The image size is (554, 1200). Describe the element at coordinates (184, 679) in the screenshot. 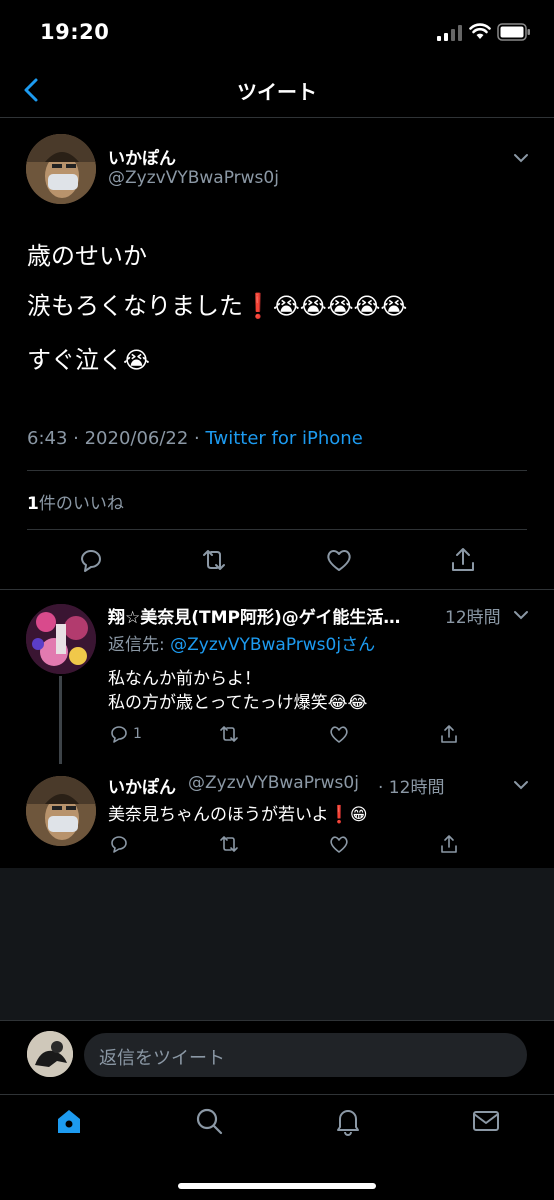

I see `reply-text-line: 私なんか前からよ！` at that location.